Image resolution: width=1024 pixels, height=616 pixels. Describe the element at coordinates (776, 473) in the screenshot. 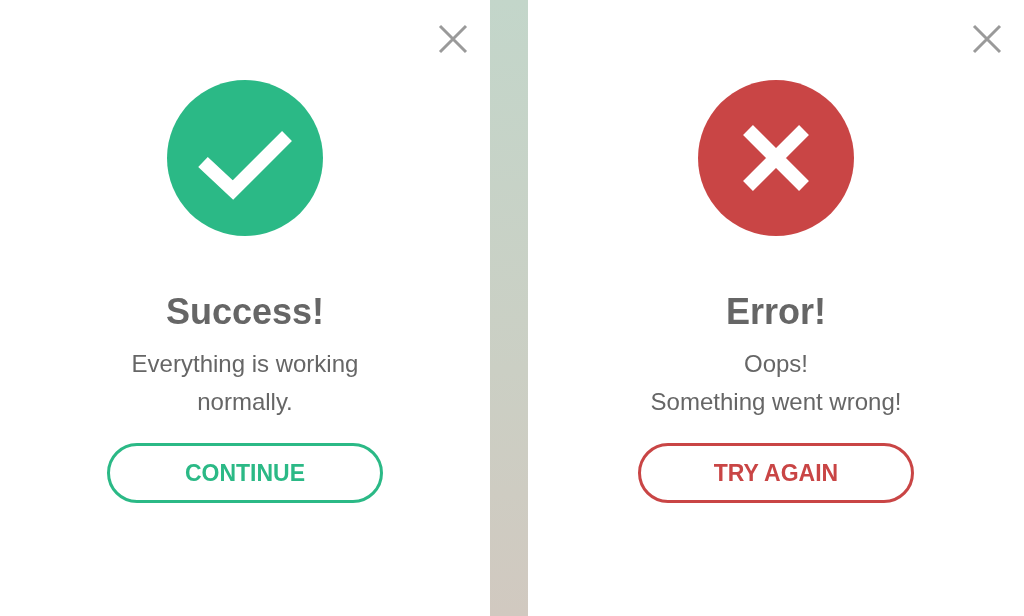

I see `retry-button: TRY AGAIN` at that location.